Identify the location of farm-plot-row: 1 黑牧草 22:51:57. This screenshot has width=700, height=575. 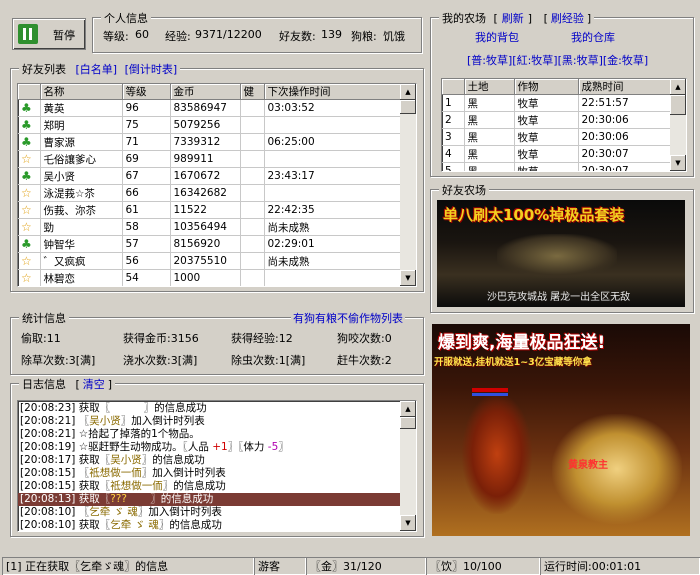
(556, 103).